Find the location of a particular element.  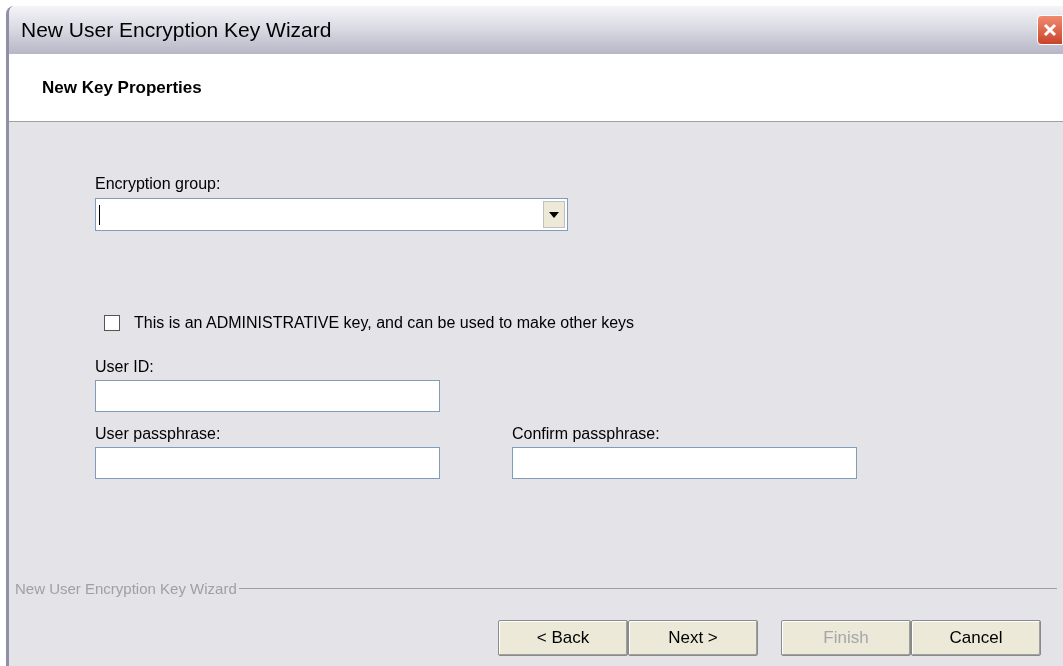

dropdown-button is located at coordinates (554, 214).